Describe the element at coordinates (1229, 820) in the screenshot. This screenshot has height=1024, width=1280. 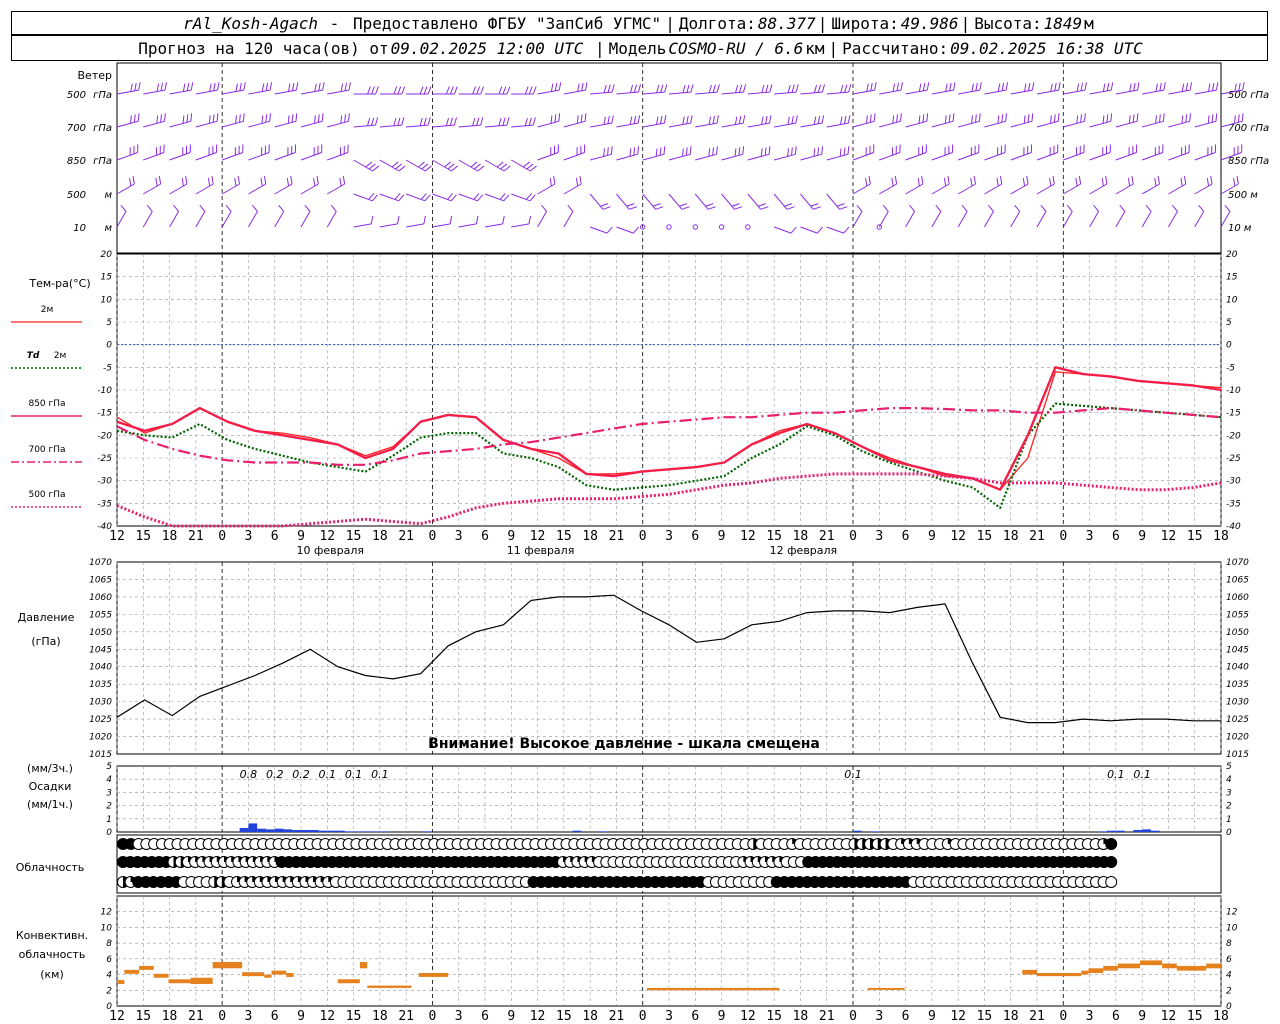
I see `prec-ytick-right: 1` at that location.